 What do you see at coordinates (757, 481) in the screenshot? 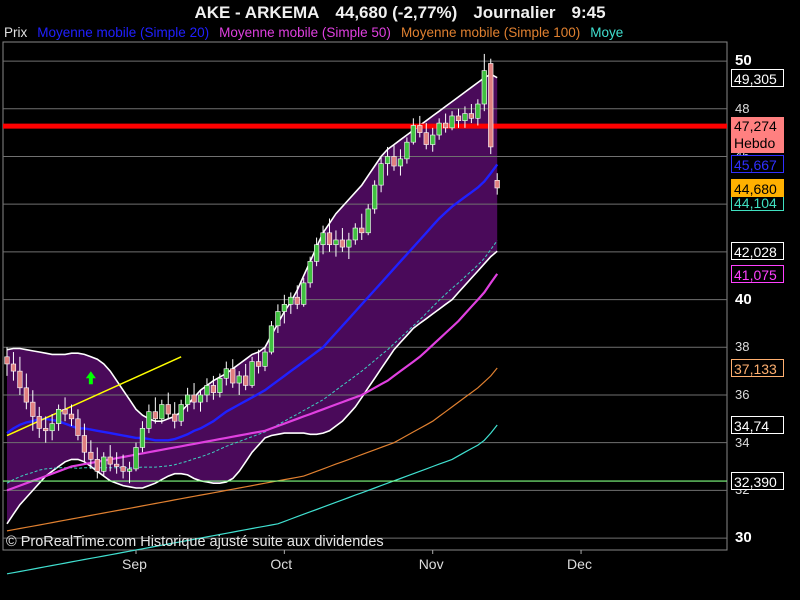
I see `price-badge: 32,390` at bounding box center [757, 481].